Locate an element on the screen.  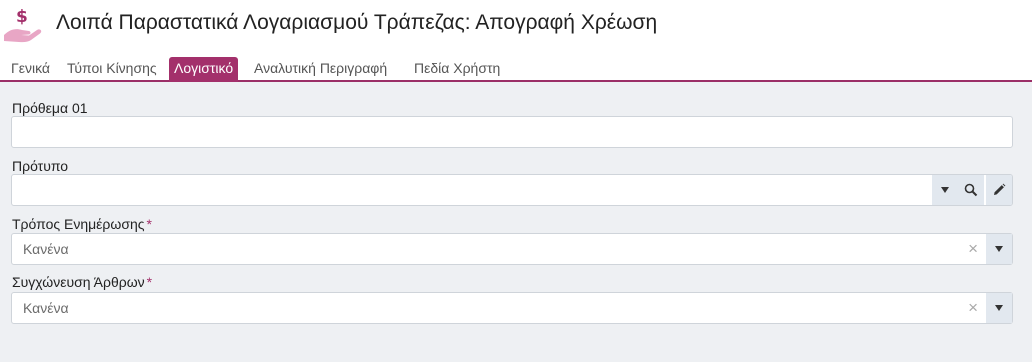
search-icon is located at coordinates (971, 190).